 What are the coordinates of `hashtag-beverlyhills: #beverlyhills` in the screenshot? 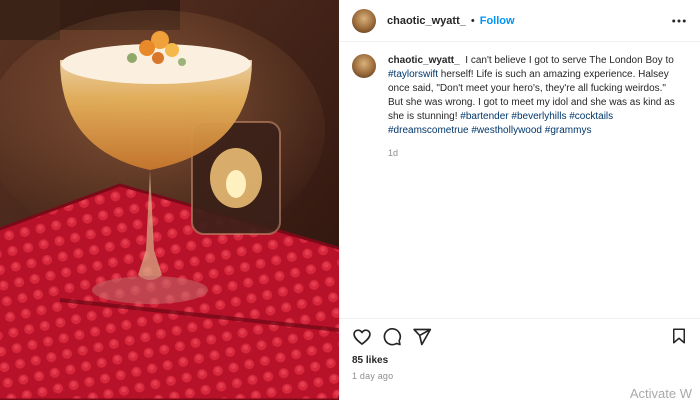 It's located at (538, 116).